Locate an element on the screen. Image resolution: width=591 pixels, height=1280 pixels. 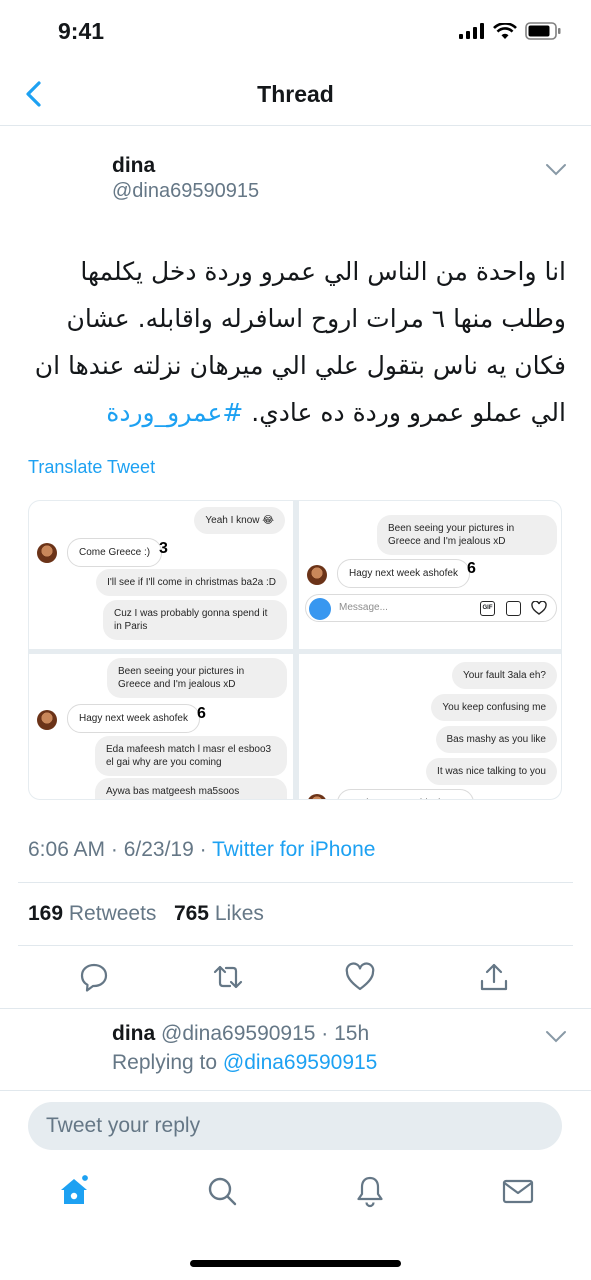
search-icon is located at coordinates (222, 1191).